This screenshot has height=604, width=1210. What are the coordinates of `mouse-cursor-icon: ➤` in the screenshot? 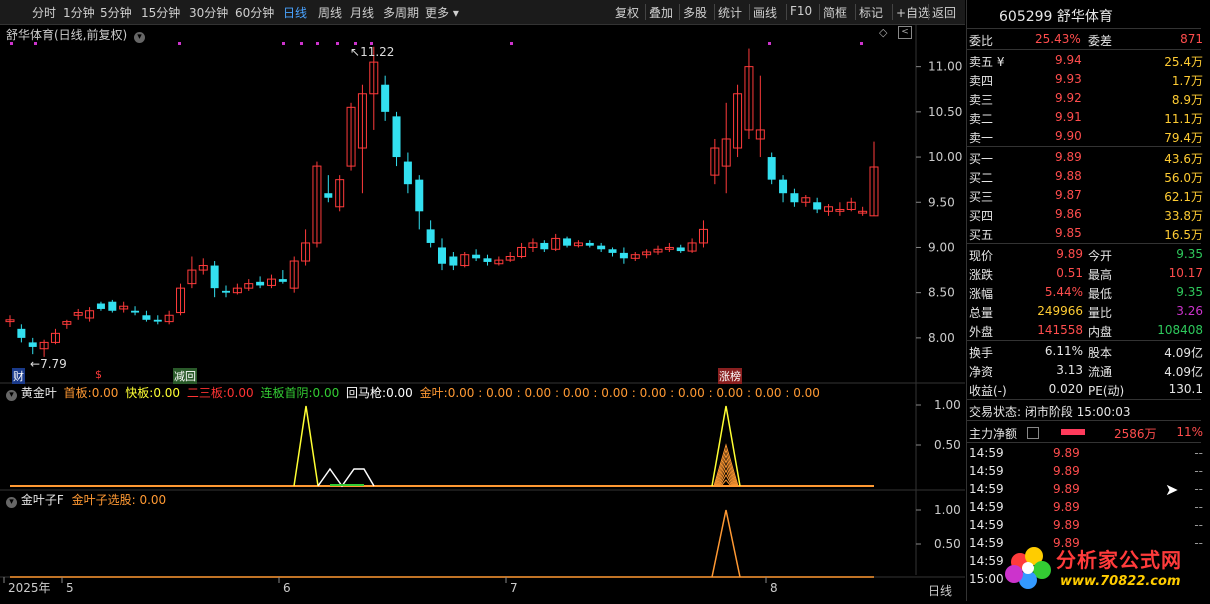 It's located at (1172, 489).